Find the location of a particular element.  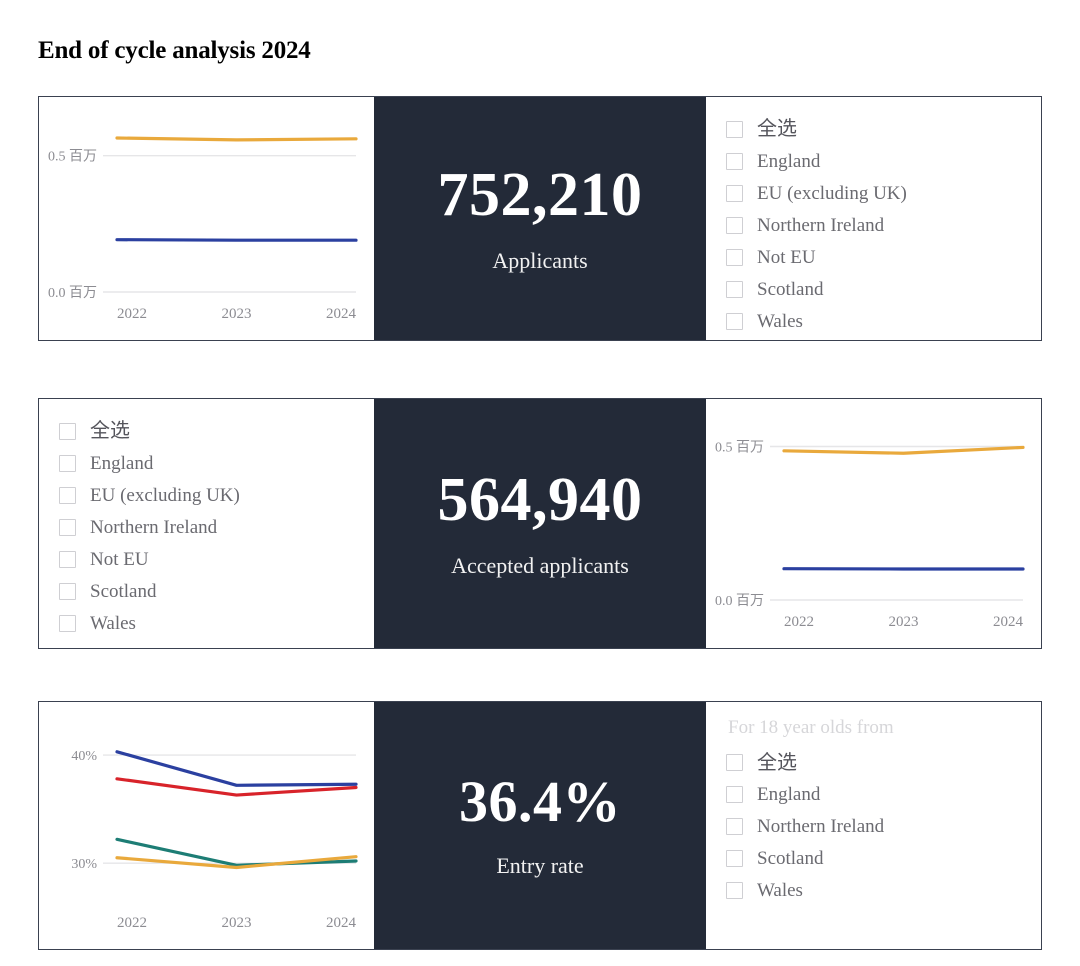

page-title: End of cycle analysis 2024 is located at coordinates (174, 50).